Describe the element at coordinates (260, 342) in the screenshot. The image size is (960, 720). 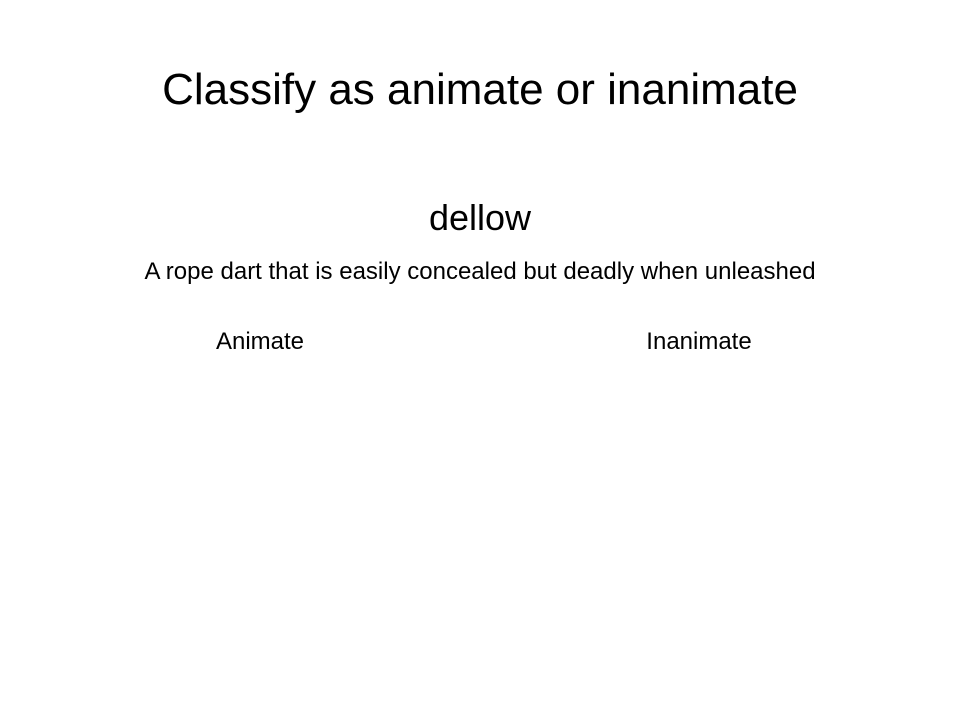
I see `animate-option: Animate` at that location.